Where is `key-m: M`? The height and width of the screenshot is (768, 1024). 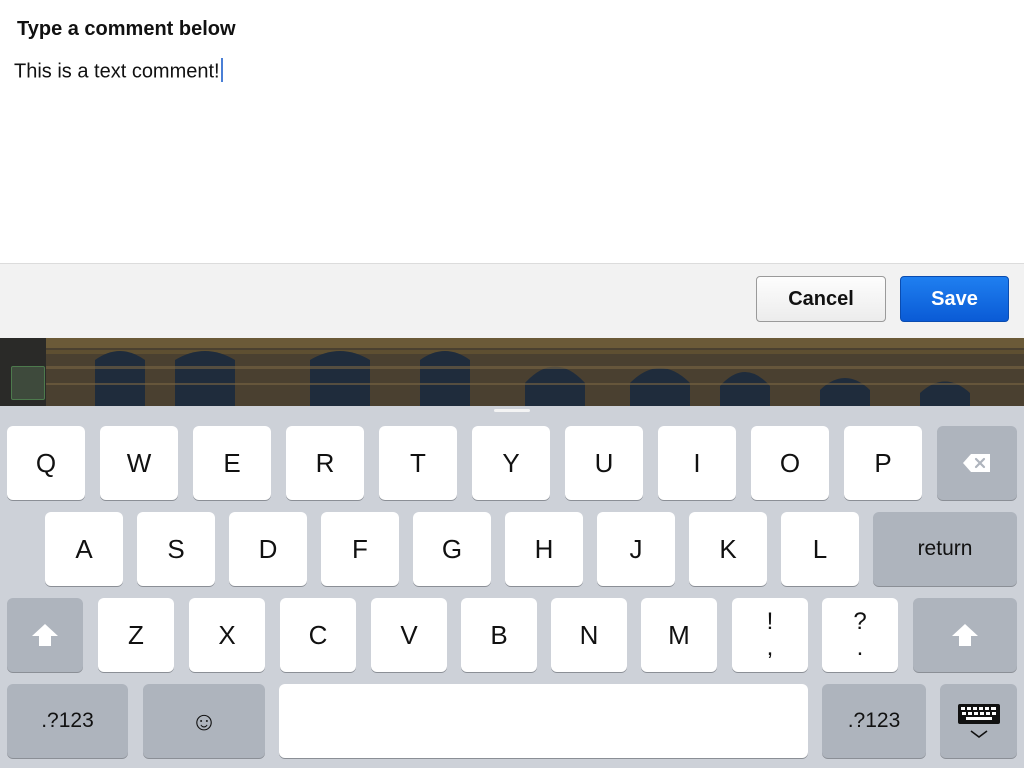
key-m: M is located at coordinates (679, 635).